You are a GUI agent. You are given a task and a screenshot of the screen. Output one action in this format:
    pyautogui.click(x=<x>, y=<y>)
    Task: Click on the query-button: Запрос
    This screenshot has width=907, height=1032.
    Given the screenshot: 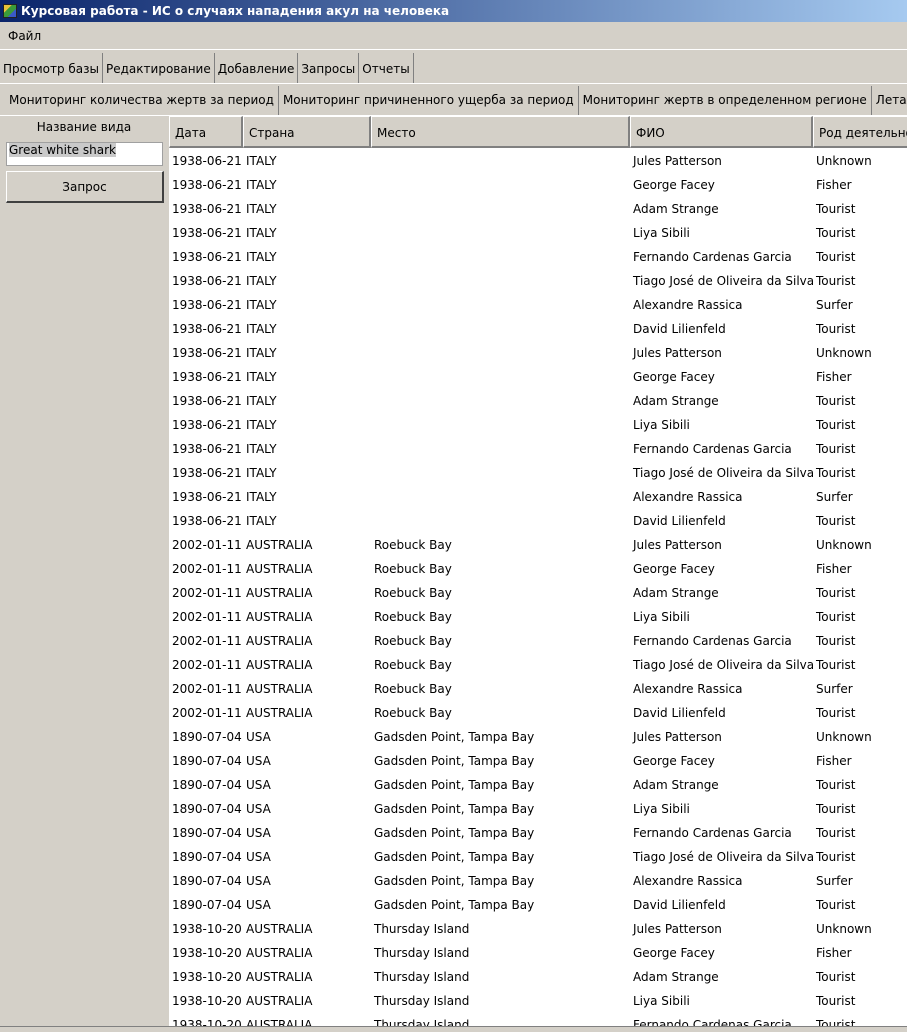 What is the action you would take?
    pyautogui.click(x=85, y=187)
    